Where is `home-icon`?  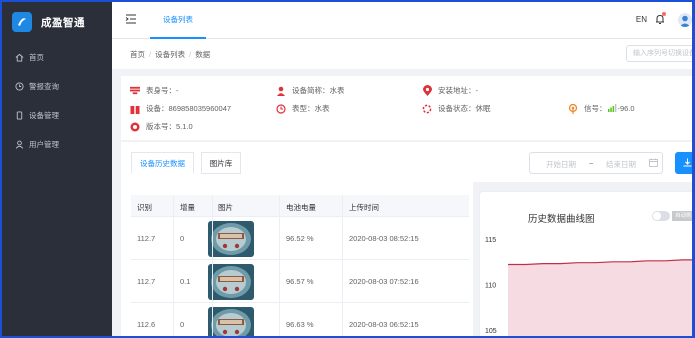 home-icon is located at coordinates (19, 57).